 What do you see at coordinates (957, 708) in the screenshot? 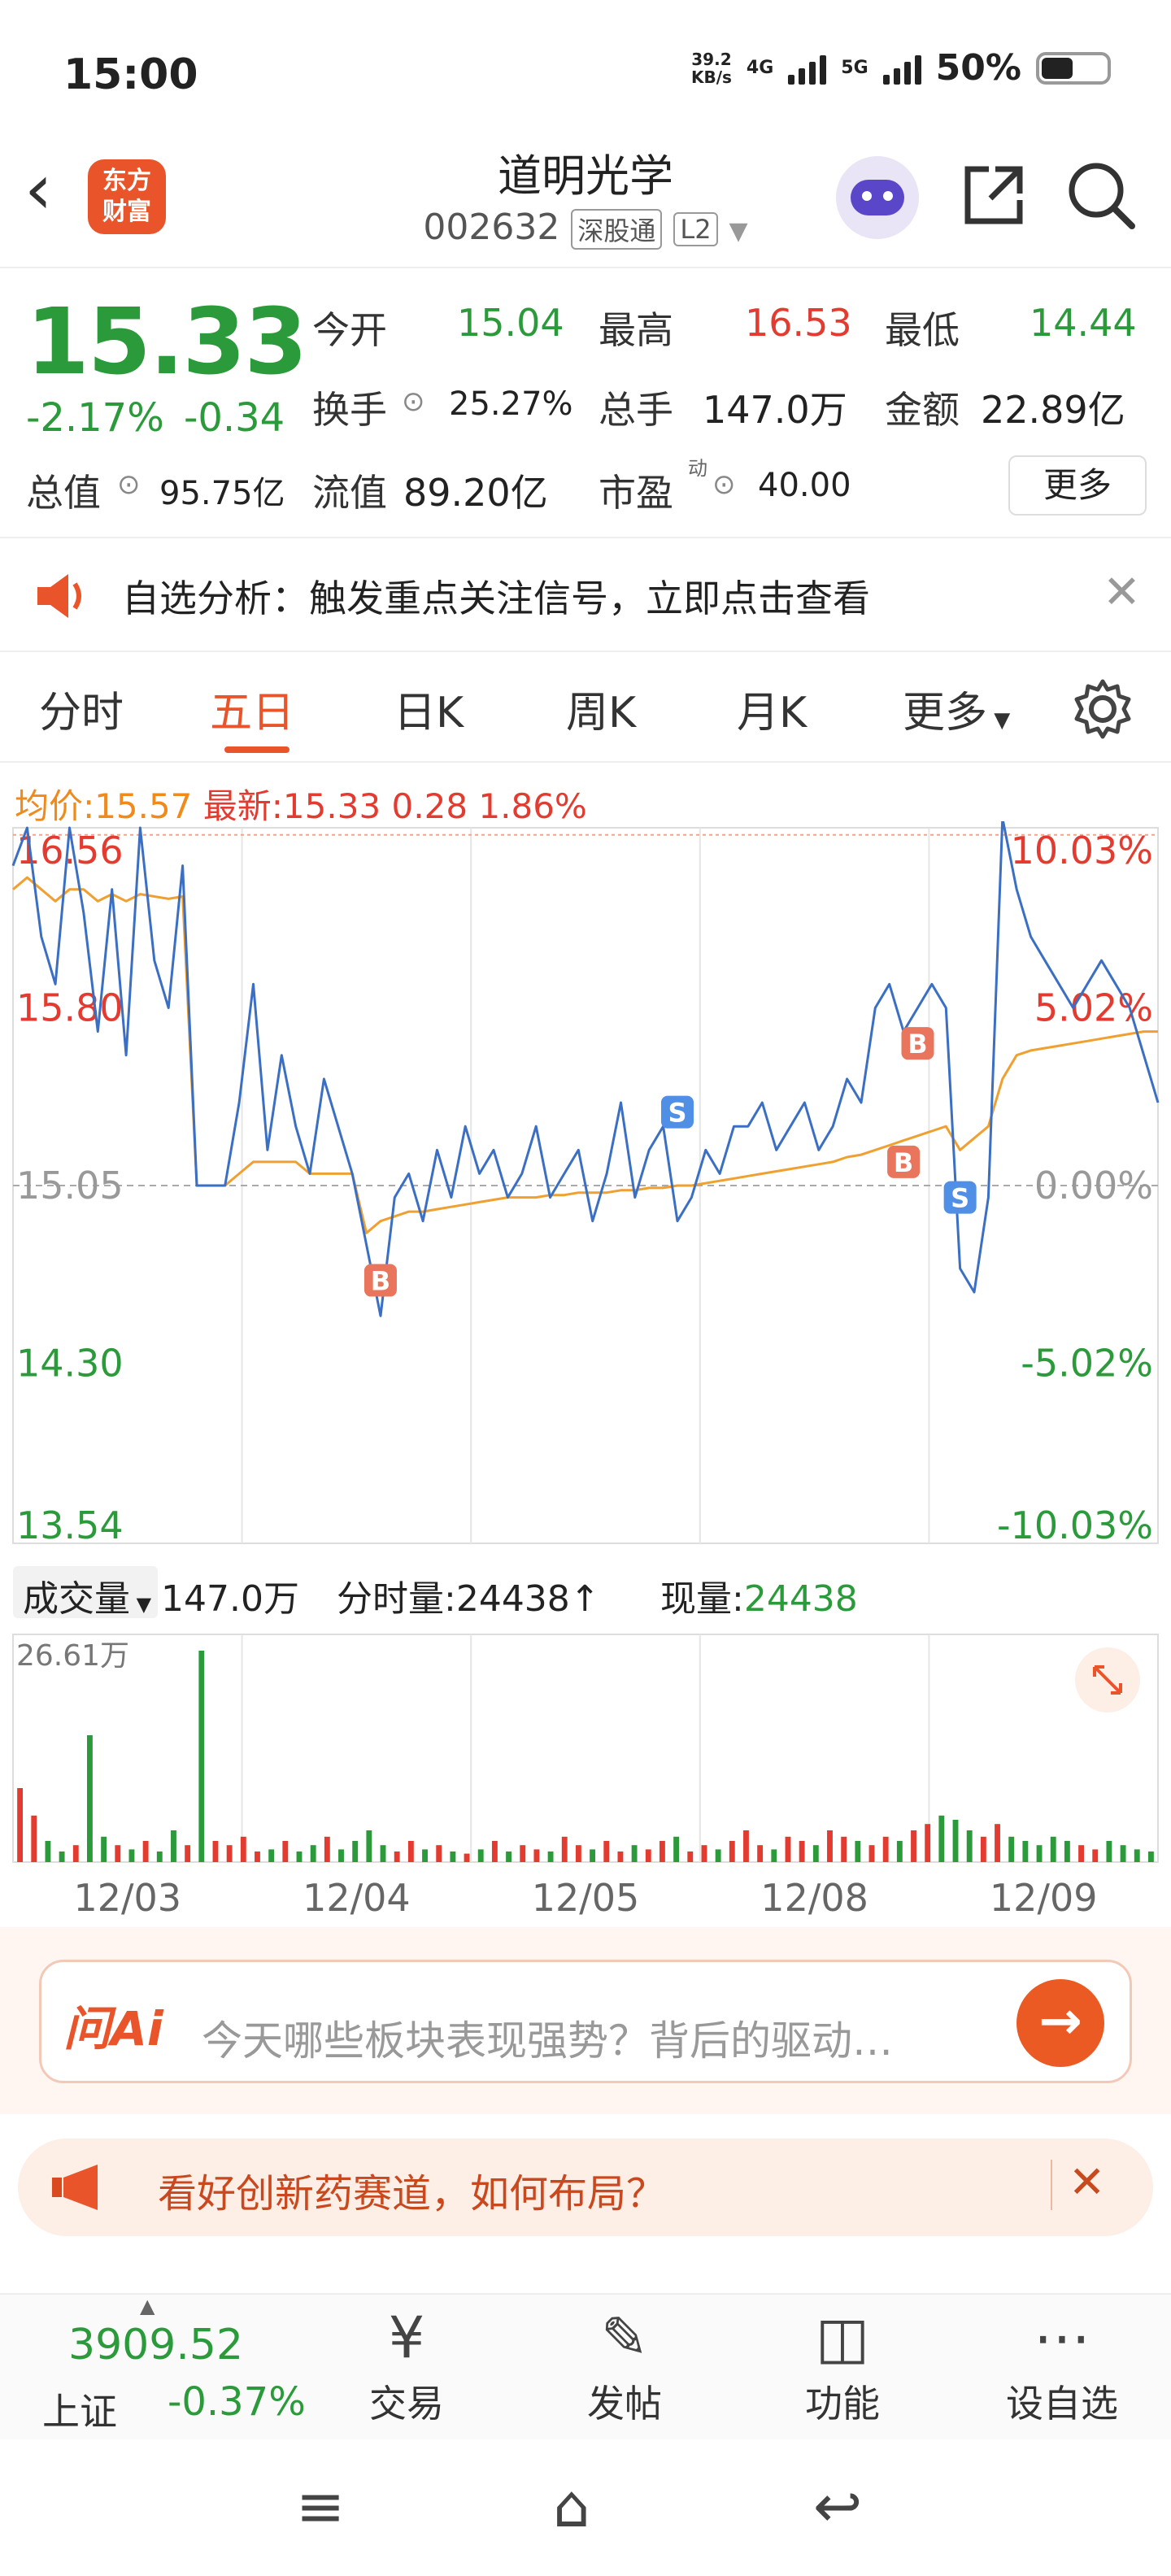
I see `tab-more: 更多 ▼` at bounding box center [957, 708].